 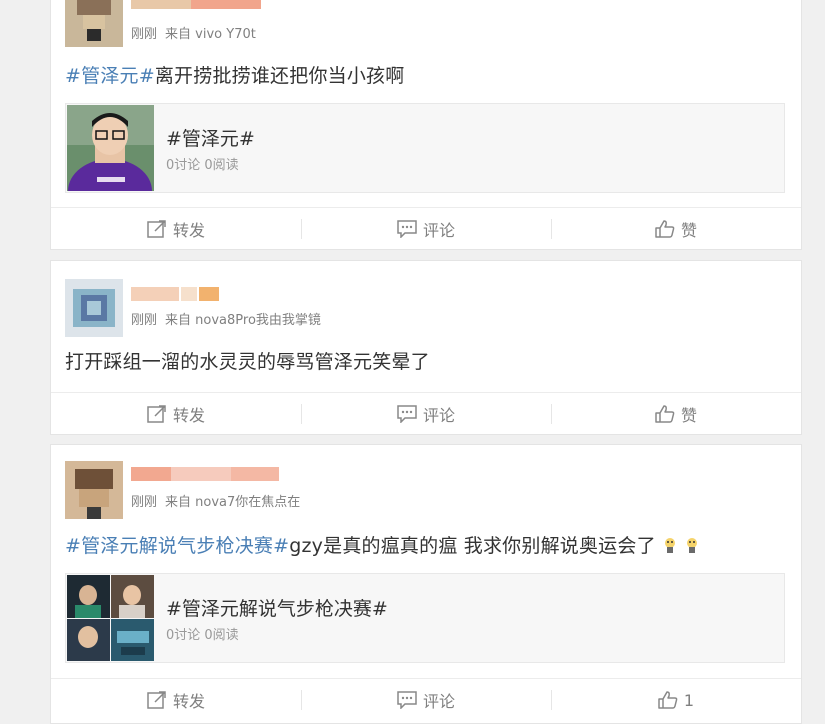 I want to click on post-text: #管泽元解说气步枪决赛#gzy是真的瘟真的瘟 我求你别解说奥运会了, so click(x=382, y=544).